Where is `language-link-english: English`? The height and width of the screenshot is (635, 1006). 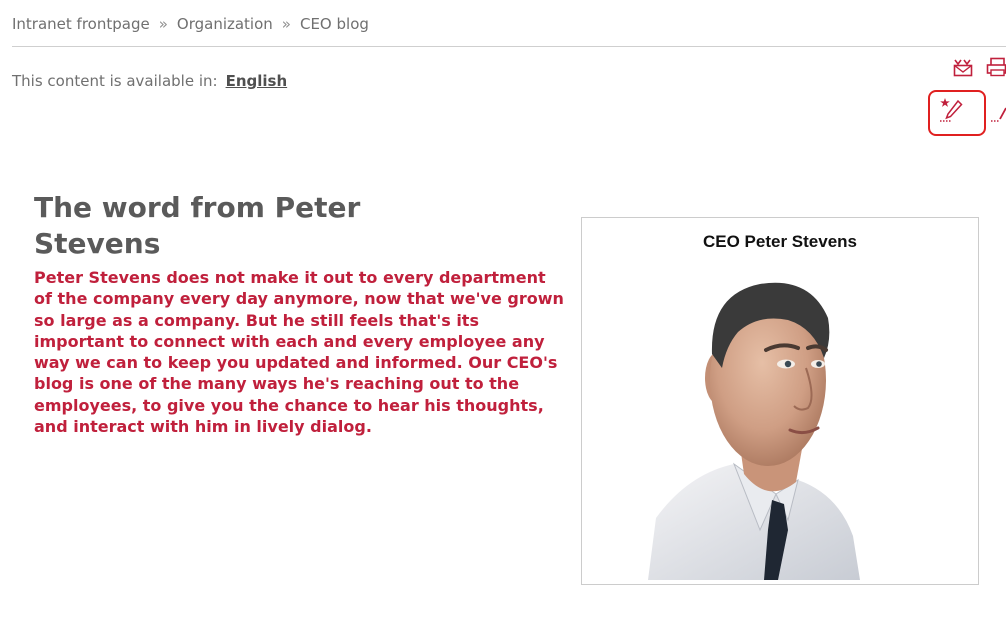 language-link-english: English is located at coordinates (257, 81).